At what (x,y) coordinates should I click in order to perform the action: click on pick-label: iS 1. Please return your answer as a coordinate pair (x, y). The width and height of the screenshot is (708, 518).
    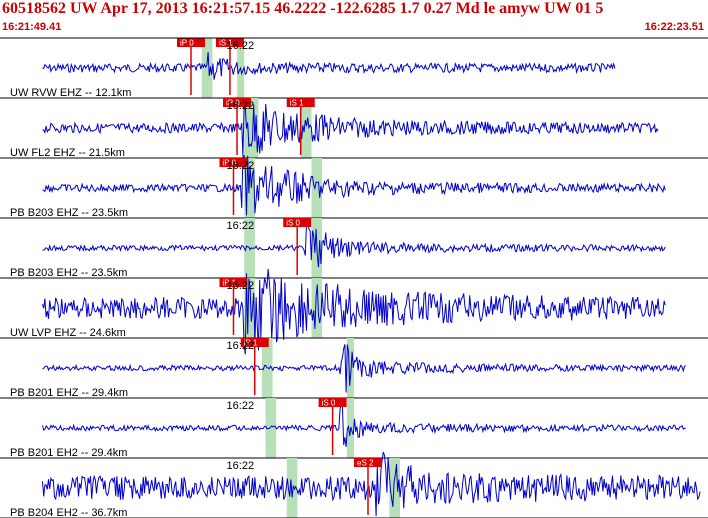
    Looking at the image, I should click on (297, 103).